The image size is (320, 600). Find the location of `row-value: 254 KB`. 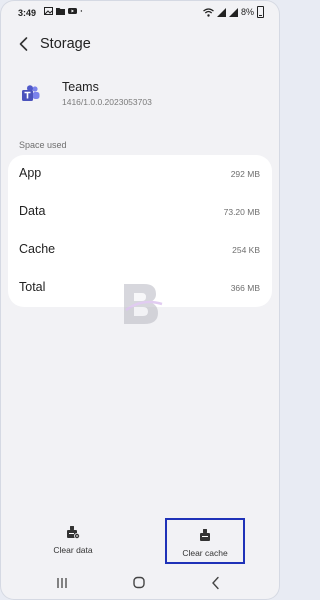

row-value: 254 KB is located at coordinates (246, 250).